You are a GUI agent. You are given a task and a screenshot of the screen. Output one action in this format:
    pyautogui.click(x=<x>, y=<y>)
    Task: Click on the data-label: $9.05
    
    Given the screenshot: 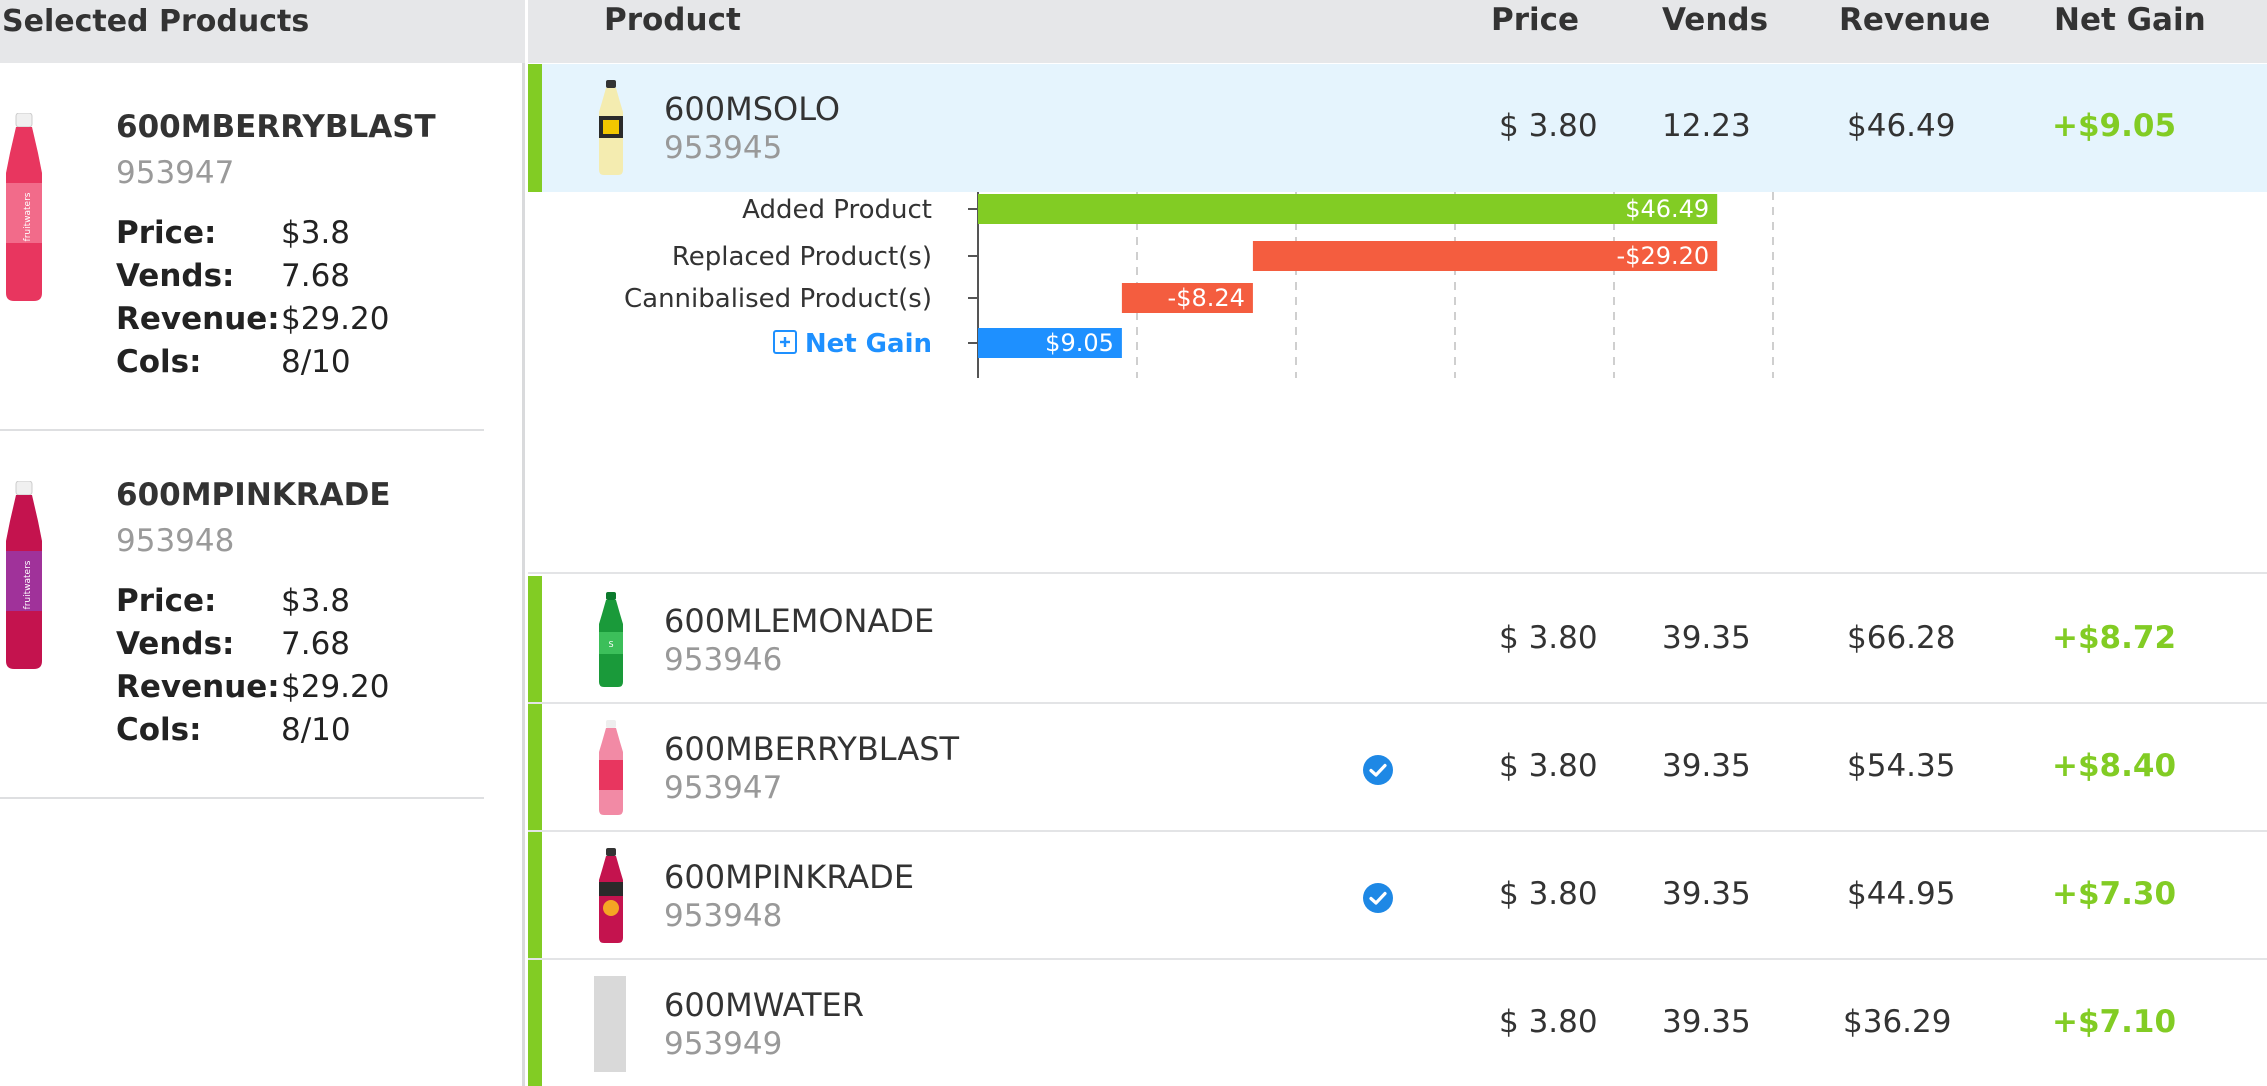 What is the action you would take?
    pyautogui.click(x=1079, y=343)
    